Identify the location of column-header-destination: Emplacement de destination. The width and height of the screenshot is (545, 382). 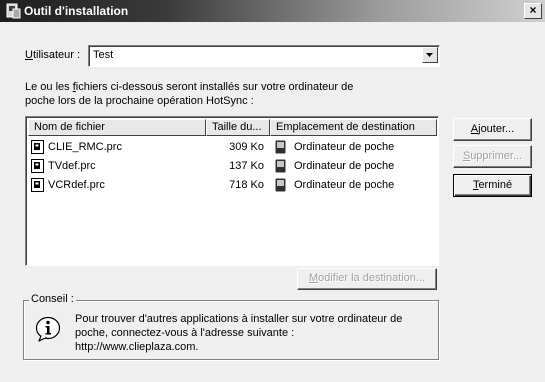
(353, 127).